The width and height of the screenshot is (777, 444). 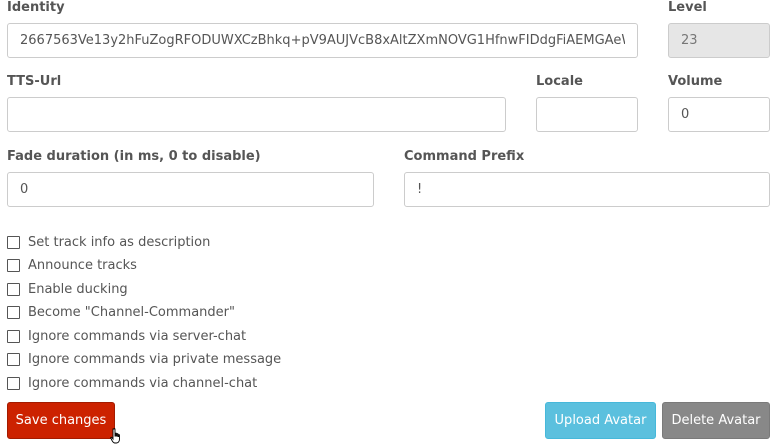 I want to click on option-label: Become "Channel-Commander", so click(x=131, y=312).